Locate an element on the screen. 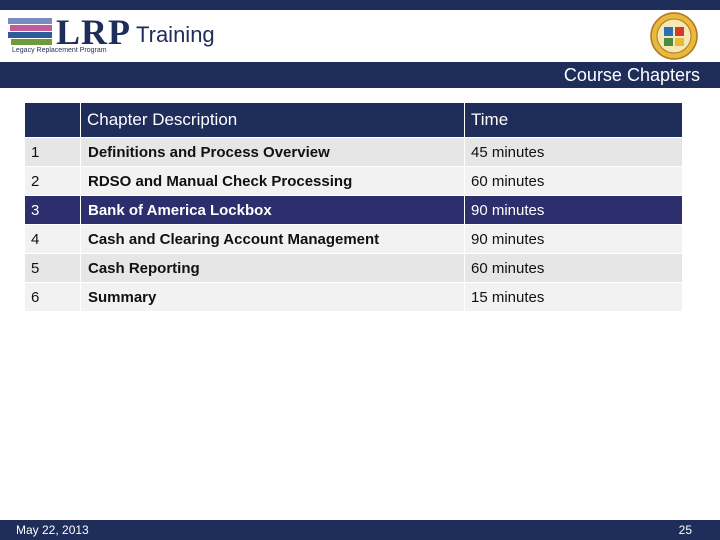 This screenshot has width=720, height=540. column-header-time: Time is located at coordinates (573, 120).